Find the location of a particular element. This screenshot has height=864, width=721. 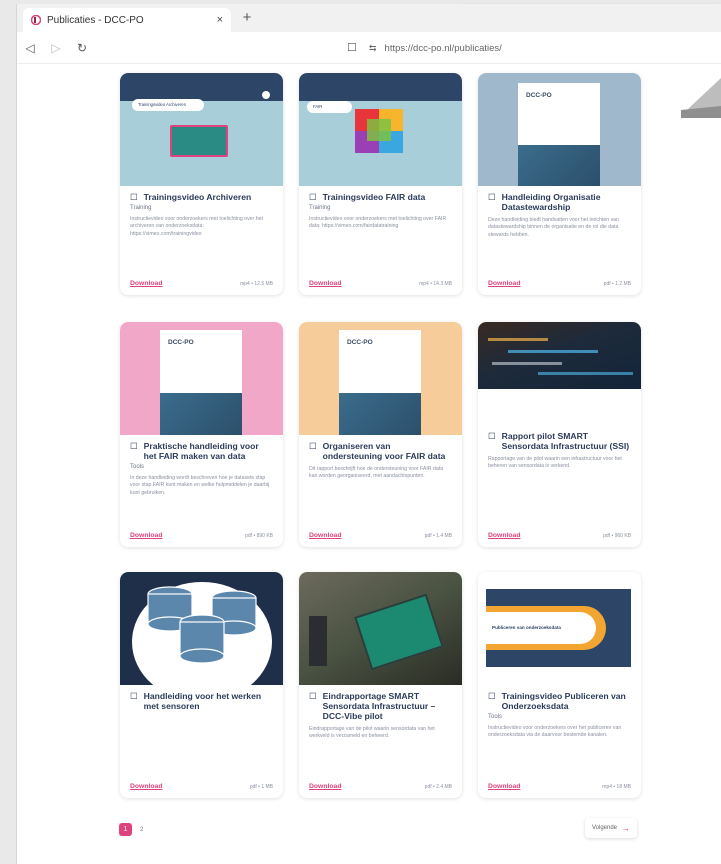

thumb-banner: FAIR is located at coordinates (329, 107).